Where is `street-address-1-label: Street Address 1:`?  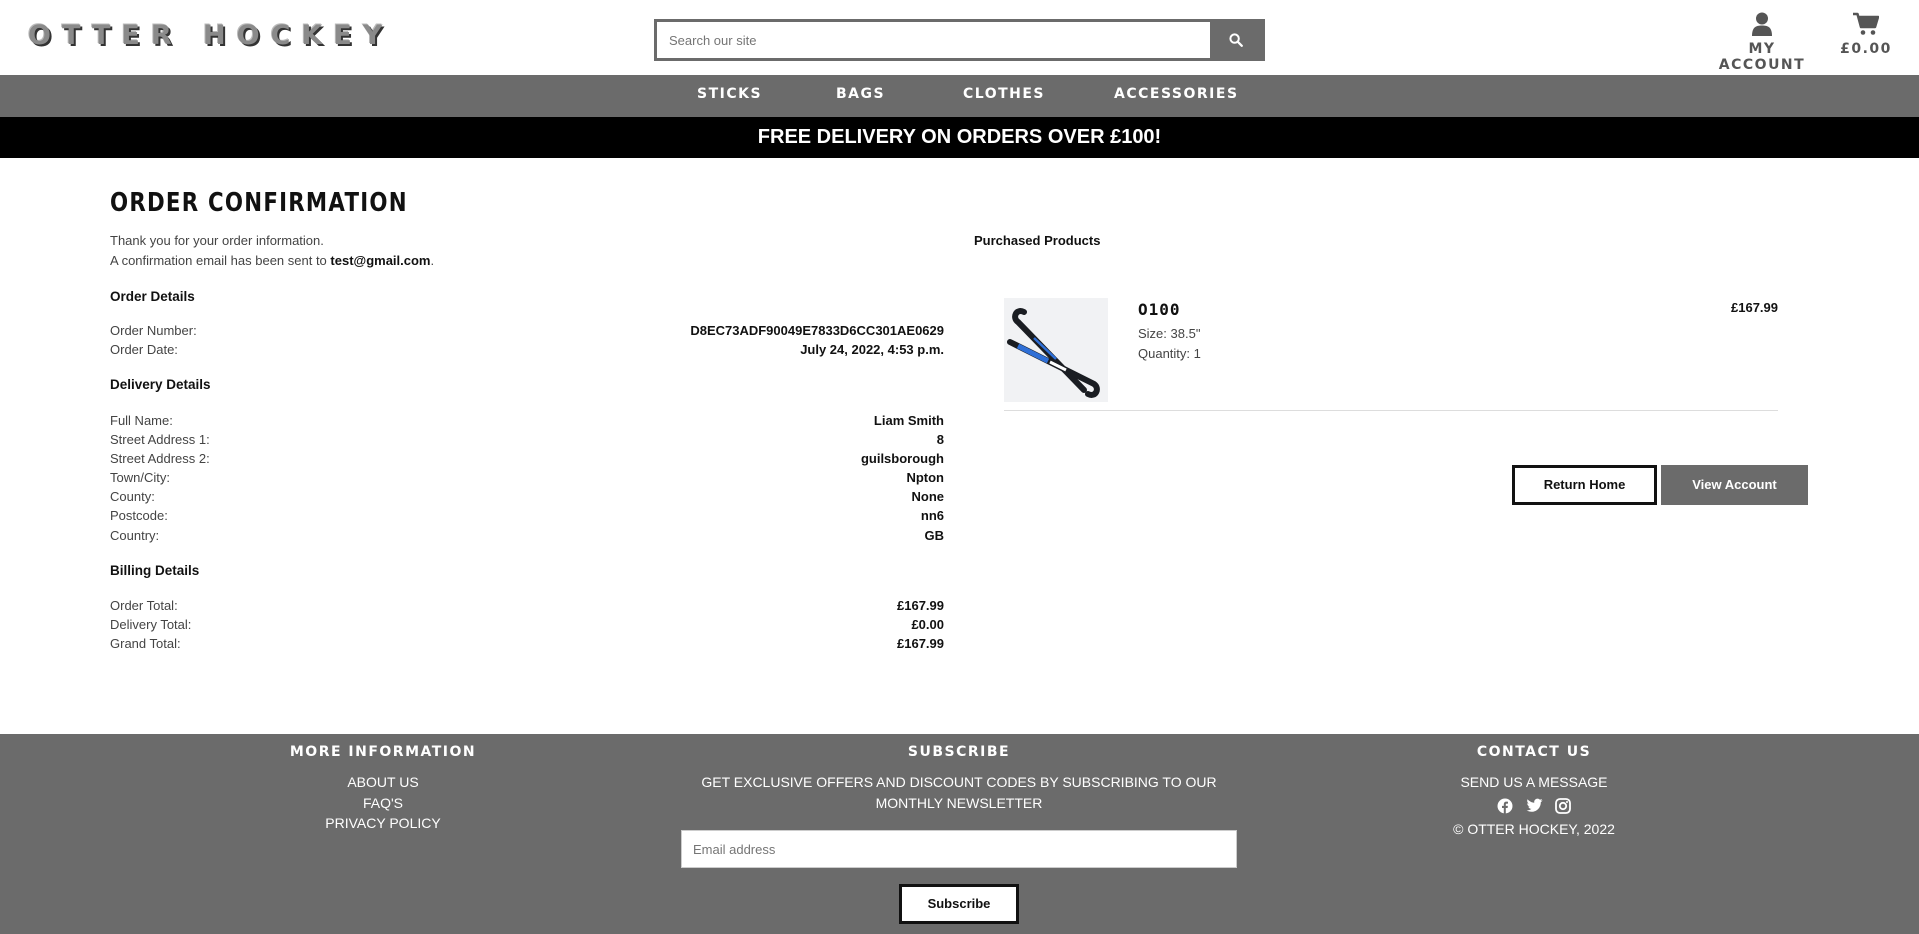
street-address-1-label: Street Address 1: is located at coordinates (160, 439).